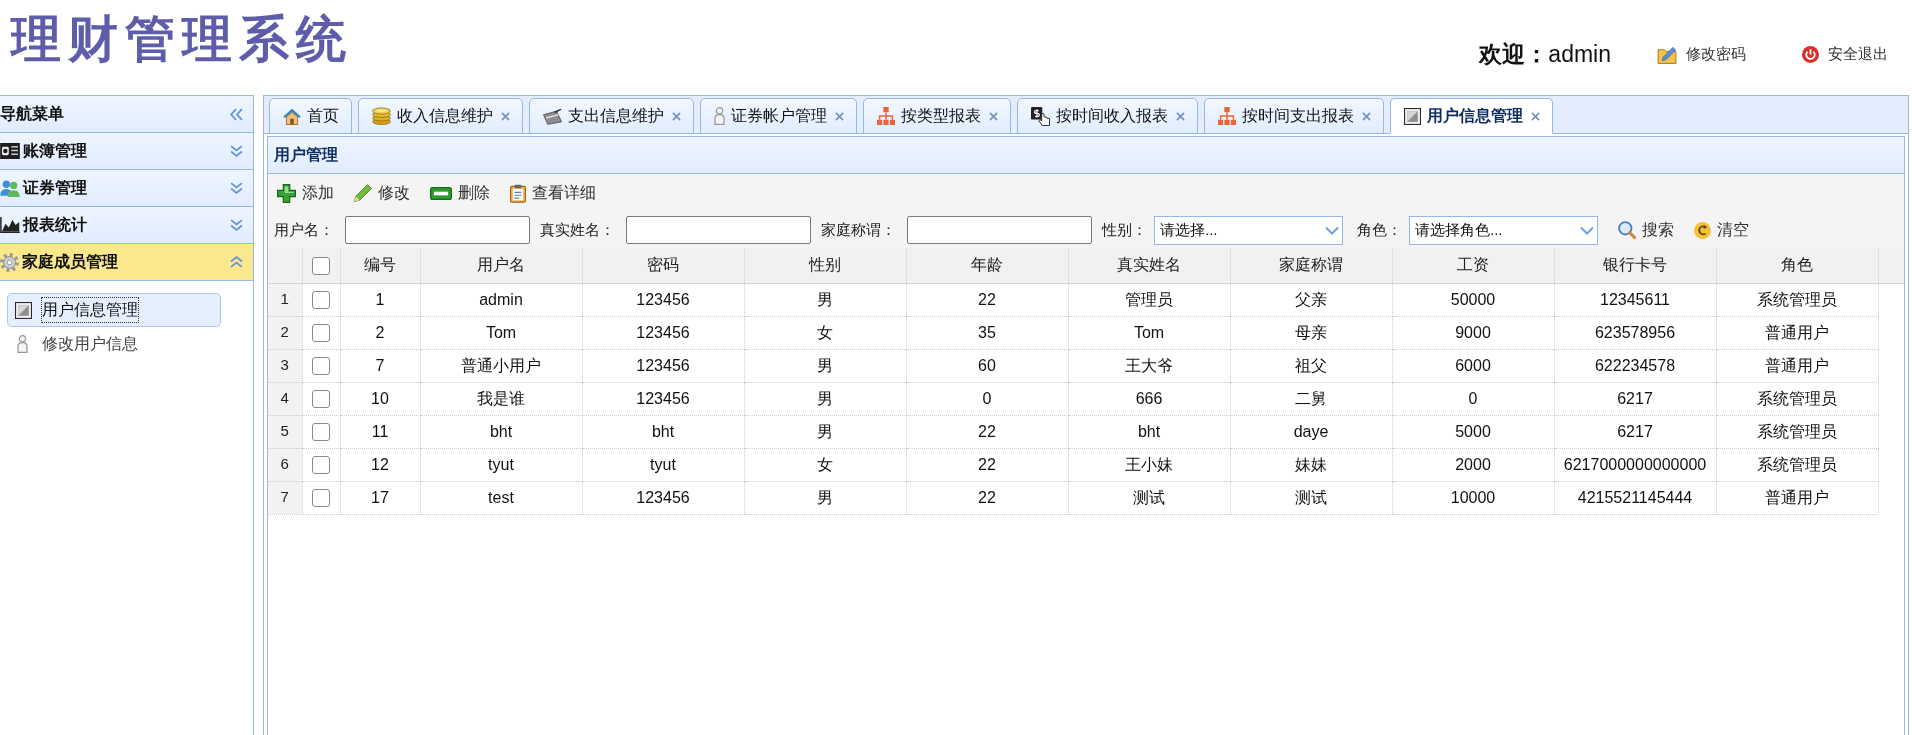 This screenshot has height=735, width=1912. I want to click on collapse-icon, so click(236, 114).